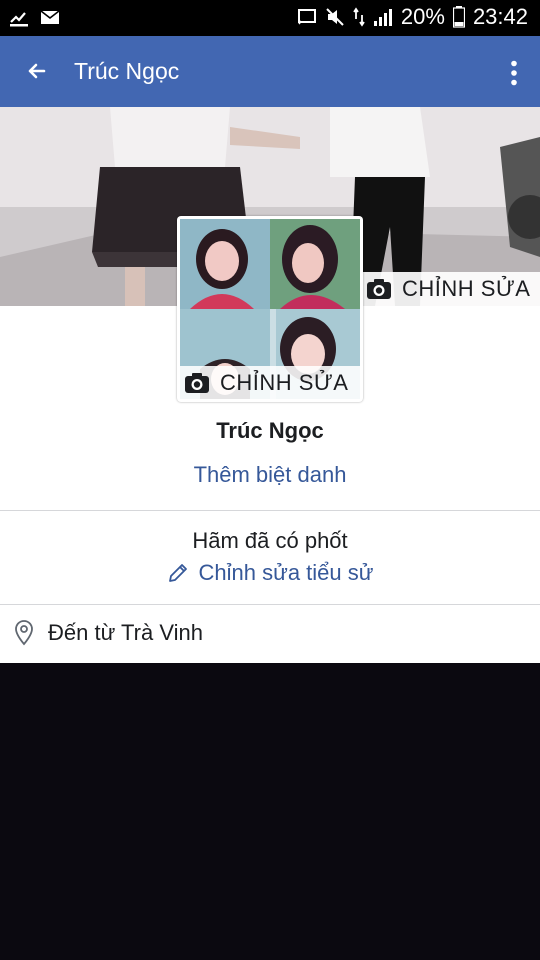 The height and width of the screenshot is (960, 540). What do you see at coordinates (270, 540) in the screenshot?
I see `bio-text: Hãm đã có phốt` at bounding box center [270, 540].